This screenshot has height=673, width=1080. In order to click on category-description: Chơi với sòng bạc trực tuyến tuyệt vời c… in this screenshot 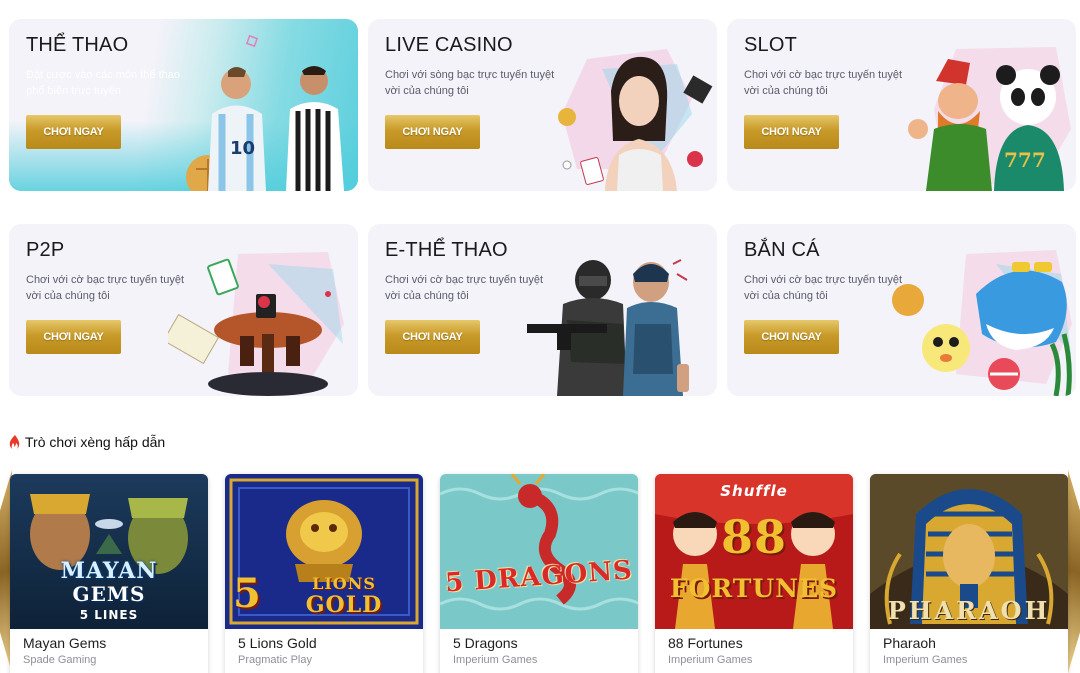, I will do `click(470, 83)`.